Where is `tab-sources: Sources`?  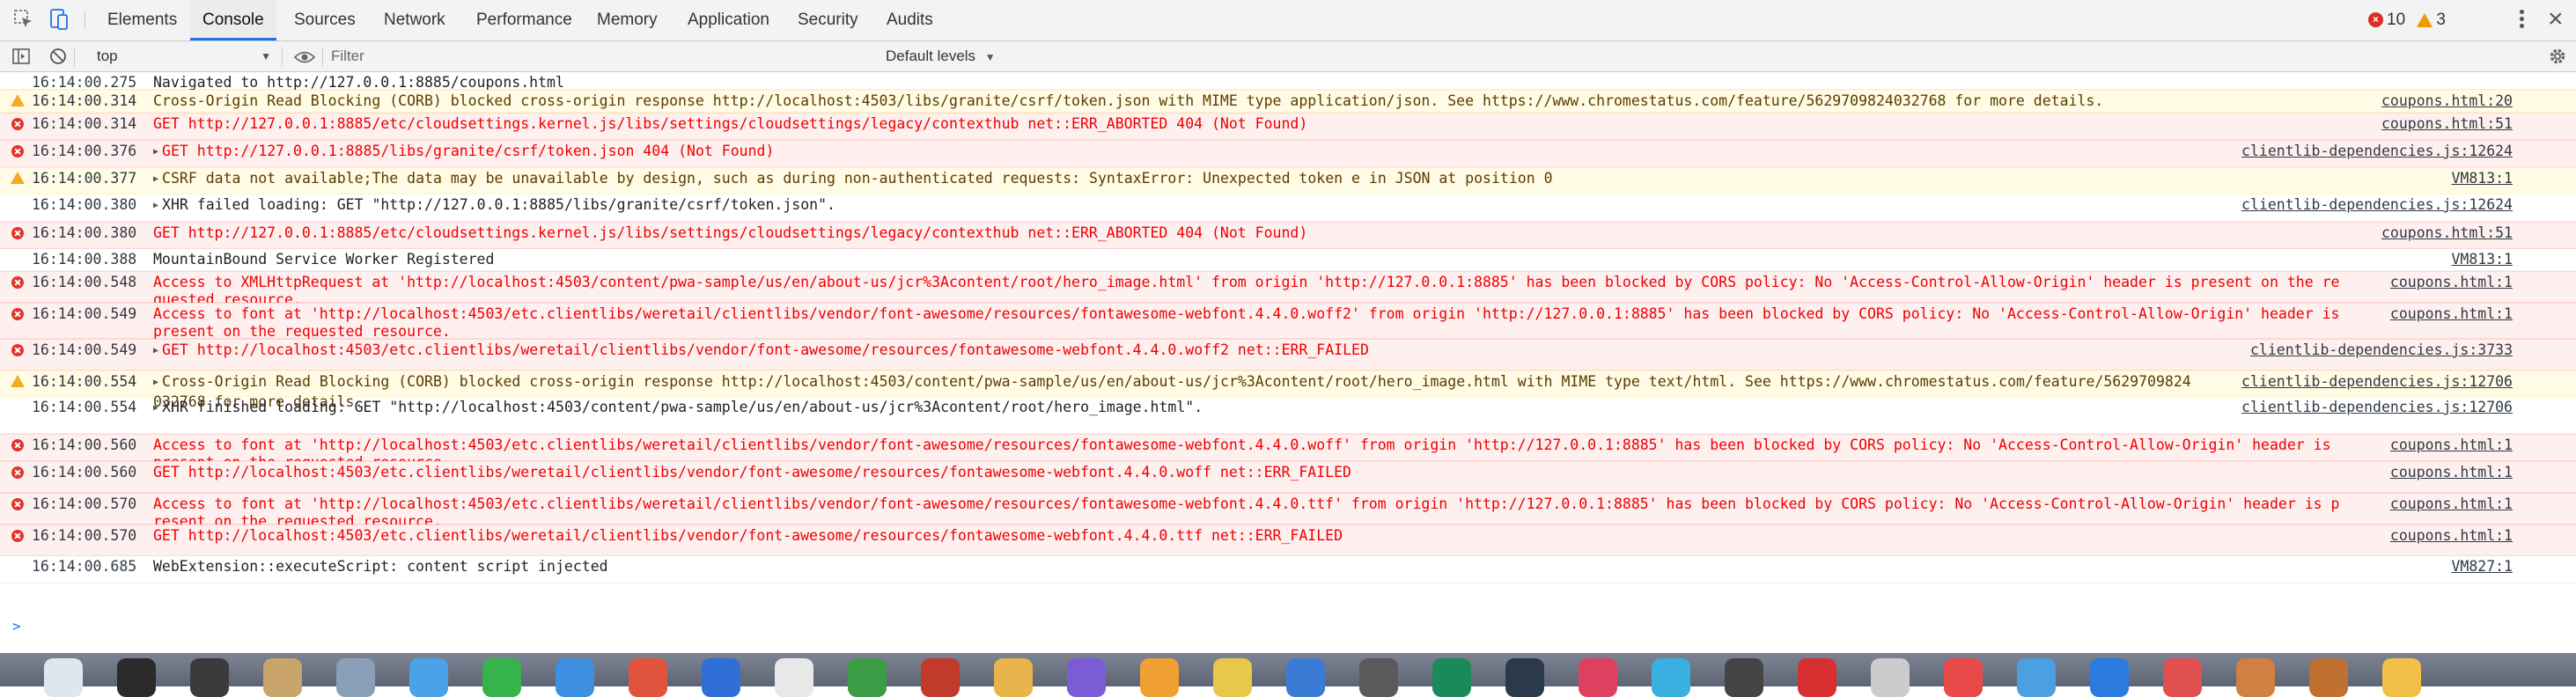
tab-sources: Sources is located at coordinates (325, 20).